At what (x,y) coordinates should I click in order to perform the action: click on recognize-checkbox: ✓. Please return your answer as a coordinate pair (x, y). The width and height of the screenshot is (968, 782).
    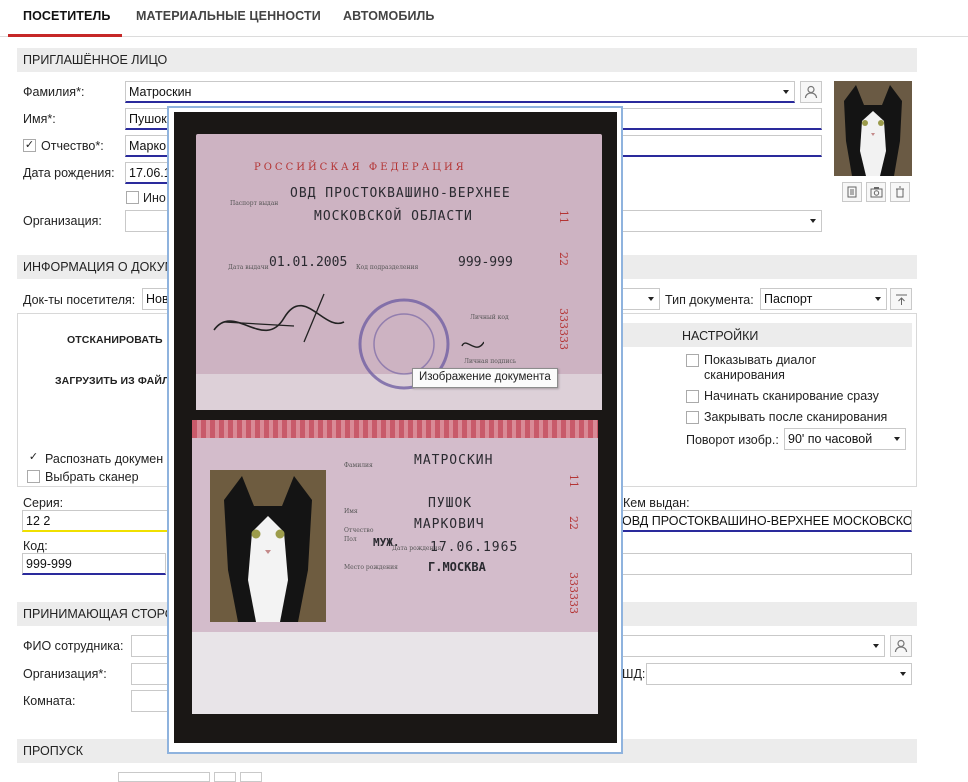
    Looking at the image, I should click on (33, 458).